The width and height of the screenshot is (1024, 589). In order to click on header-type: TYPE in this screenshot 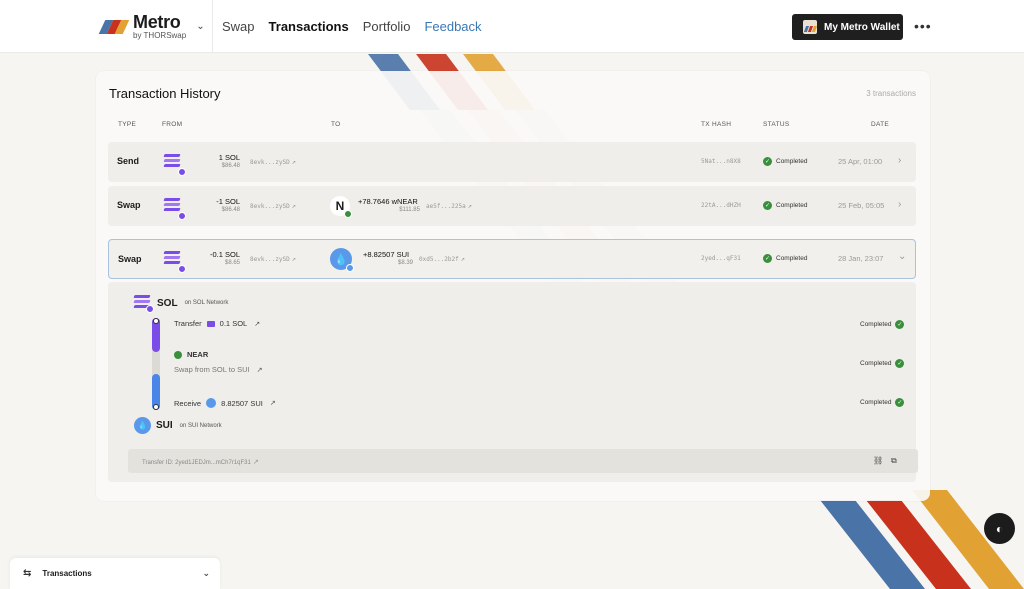, I will do `click(127, 124)`.